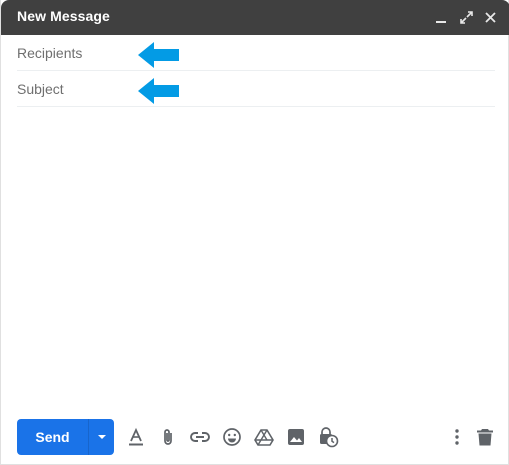 Image resolution: width=509 pixels, height=465 pixels. I want to click on recipients-input, so click(256, 52).